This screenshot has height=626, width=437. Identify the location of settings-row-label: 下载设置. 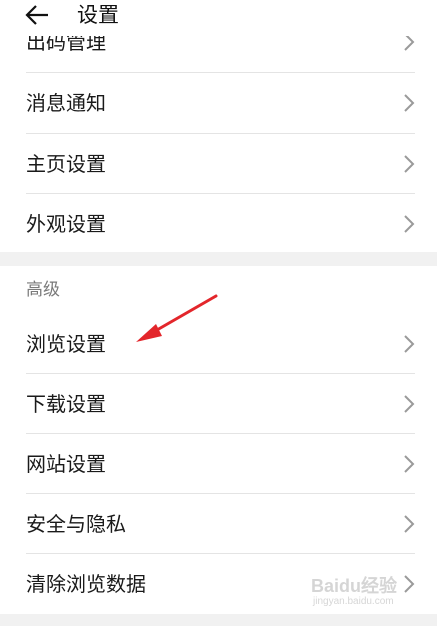
(66, 404).